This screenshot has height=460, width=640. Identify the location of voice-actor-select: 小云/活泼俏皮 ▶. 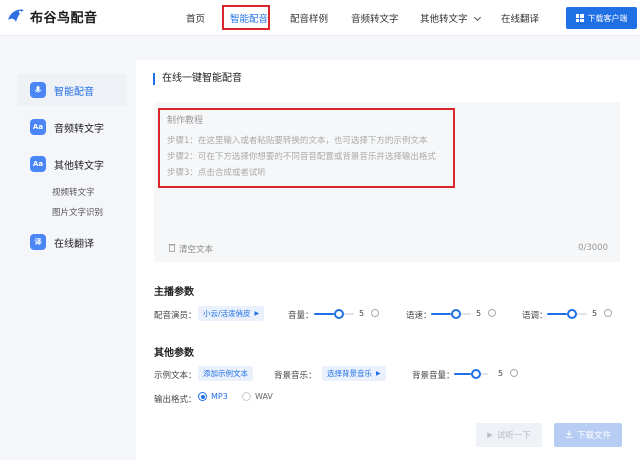
(231, 313).